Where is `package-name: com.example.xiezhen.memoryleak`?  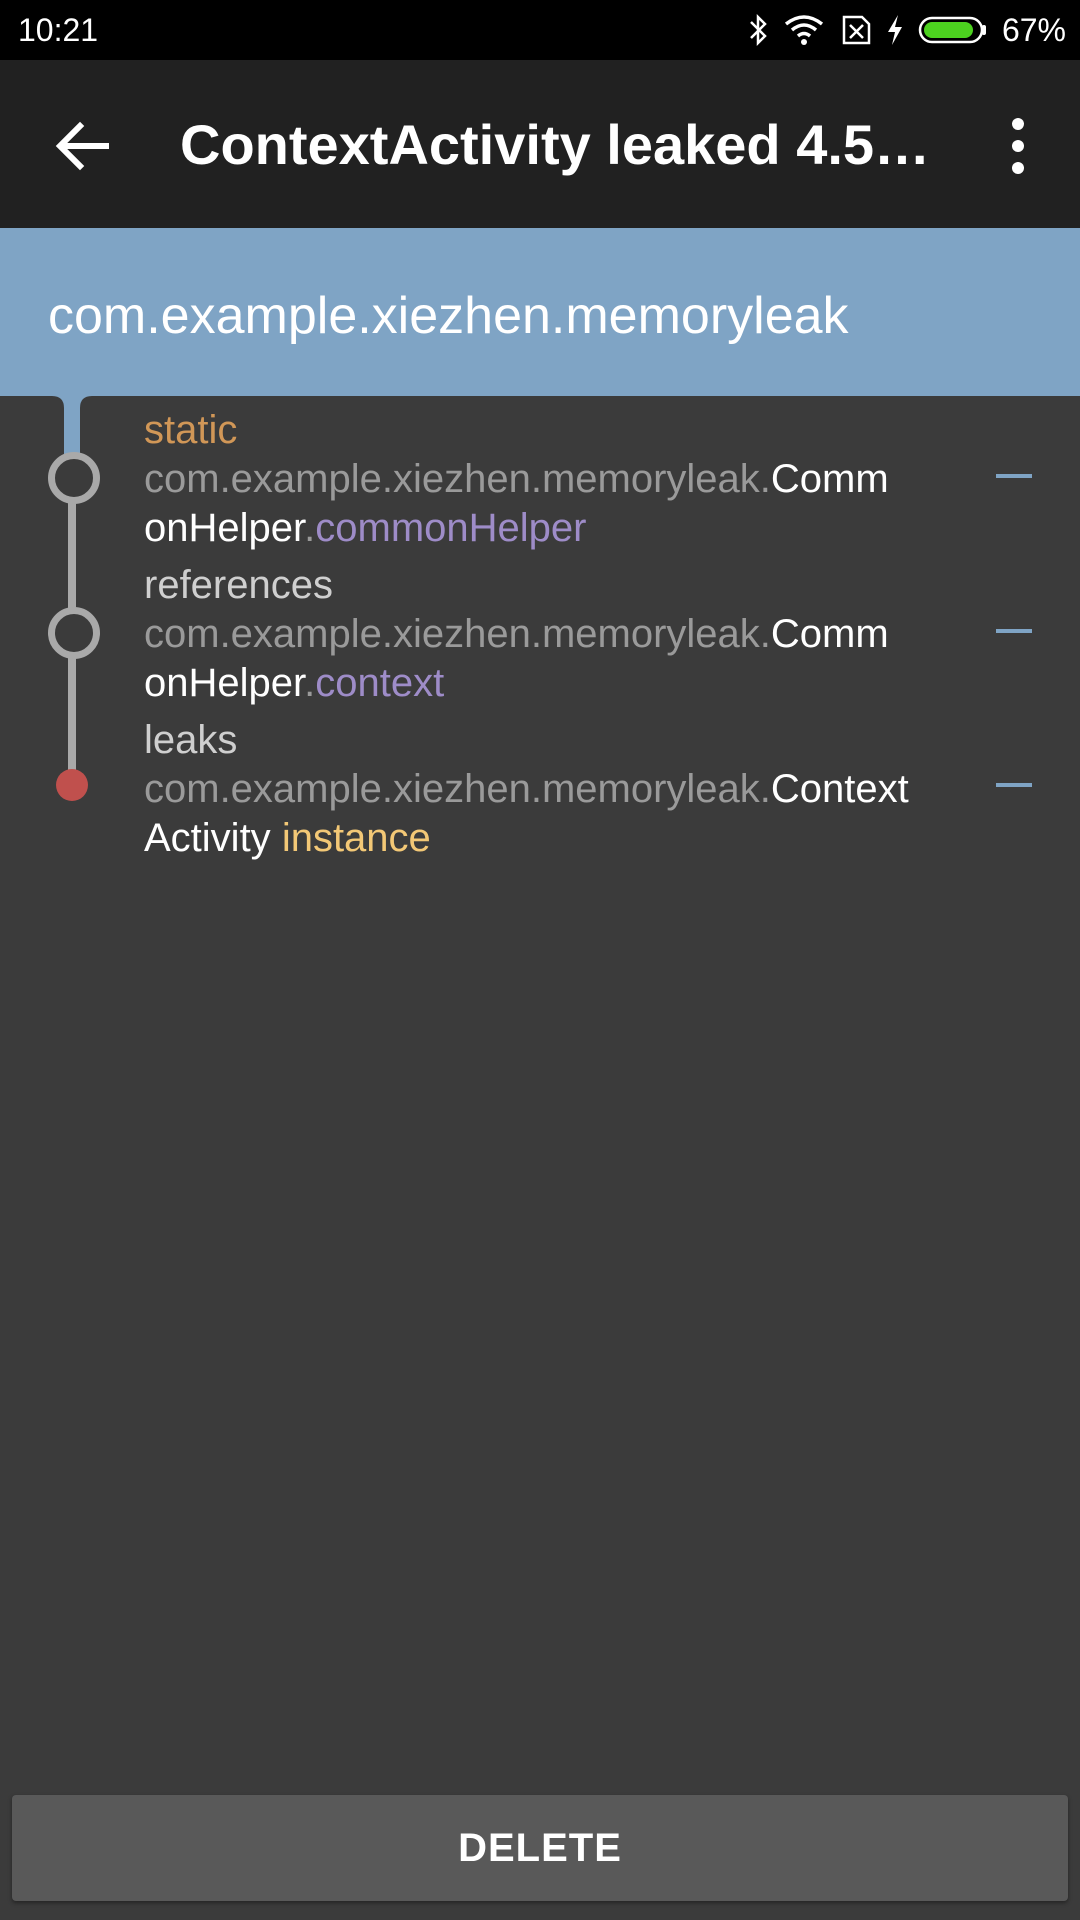 package-name: com.example.xiezhen.memoryleak is located at coordinates (448, 316).